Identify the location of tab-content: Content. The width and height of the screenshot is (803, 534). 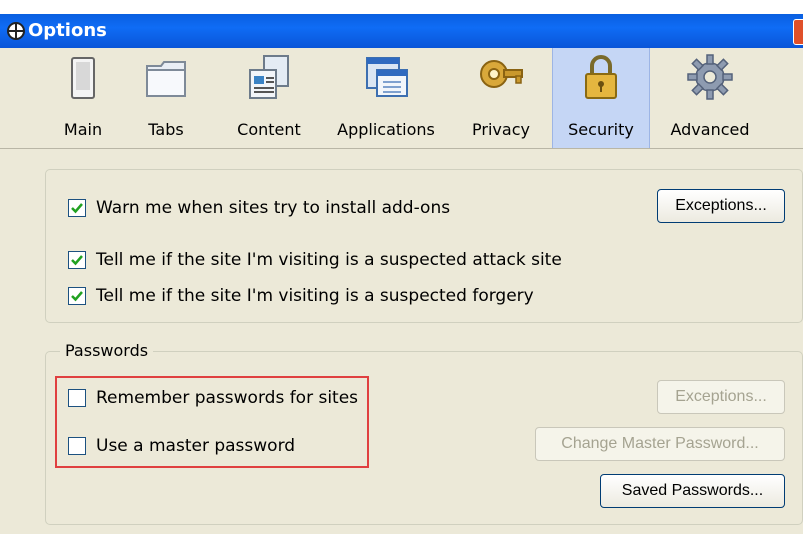
(269, 98).